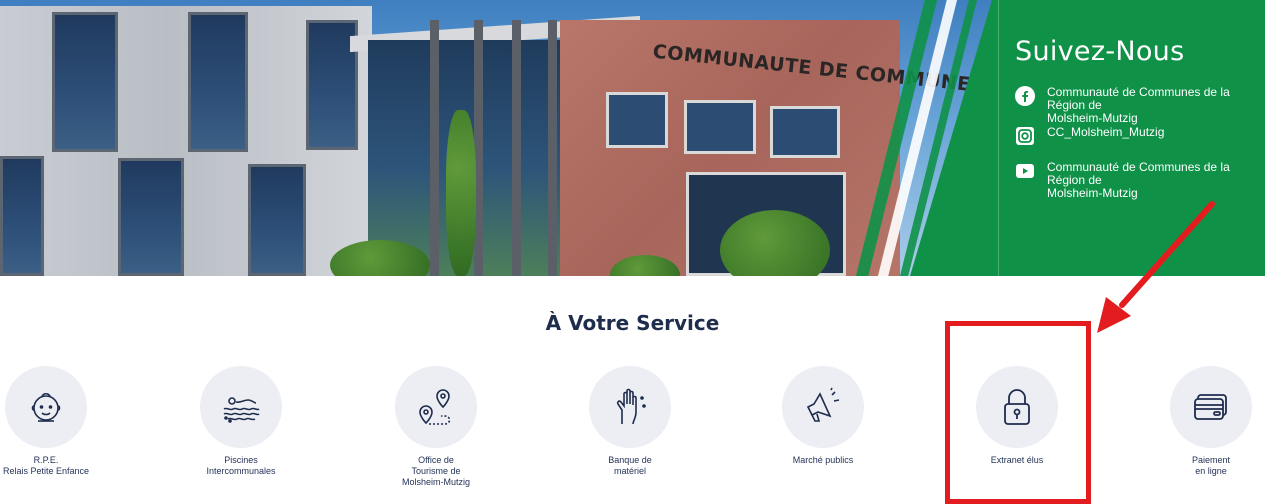  I want to click on service-marche-publics: Marché publics, so click(823, 416).